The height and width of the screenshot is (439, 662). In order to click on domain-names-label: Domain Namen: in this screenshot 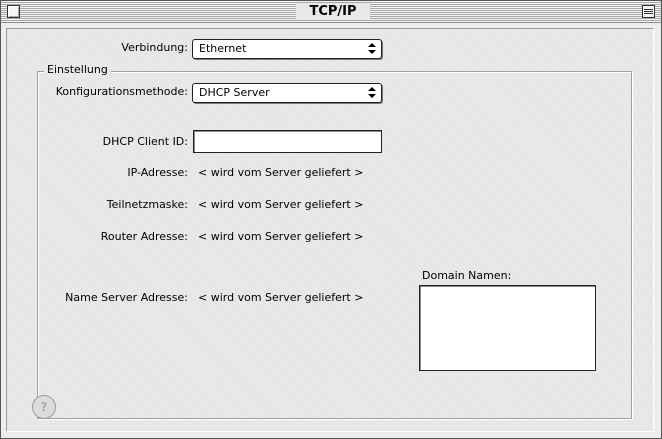, I will do `click(467, 275)`.